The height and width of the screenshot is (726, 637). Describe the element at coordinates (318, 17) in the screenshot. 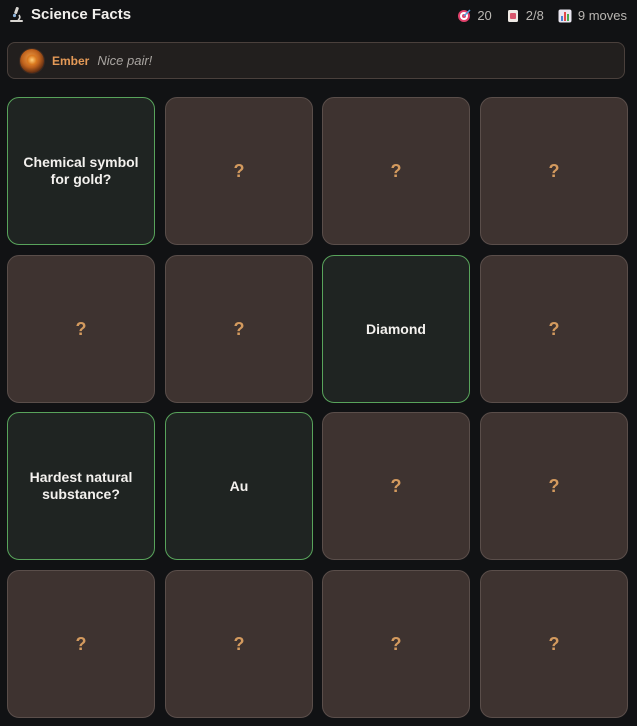

I see `top-bar: Science Facts 20 2/8 9 moves` at that location.